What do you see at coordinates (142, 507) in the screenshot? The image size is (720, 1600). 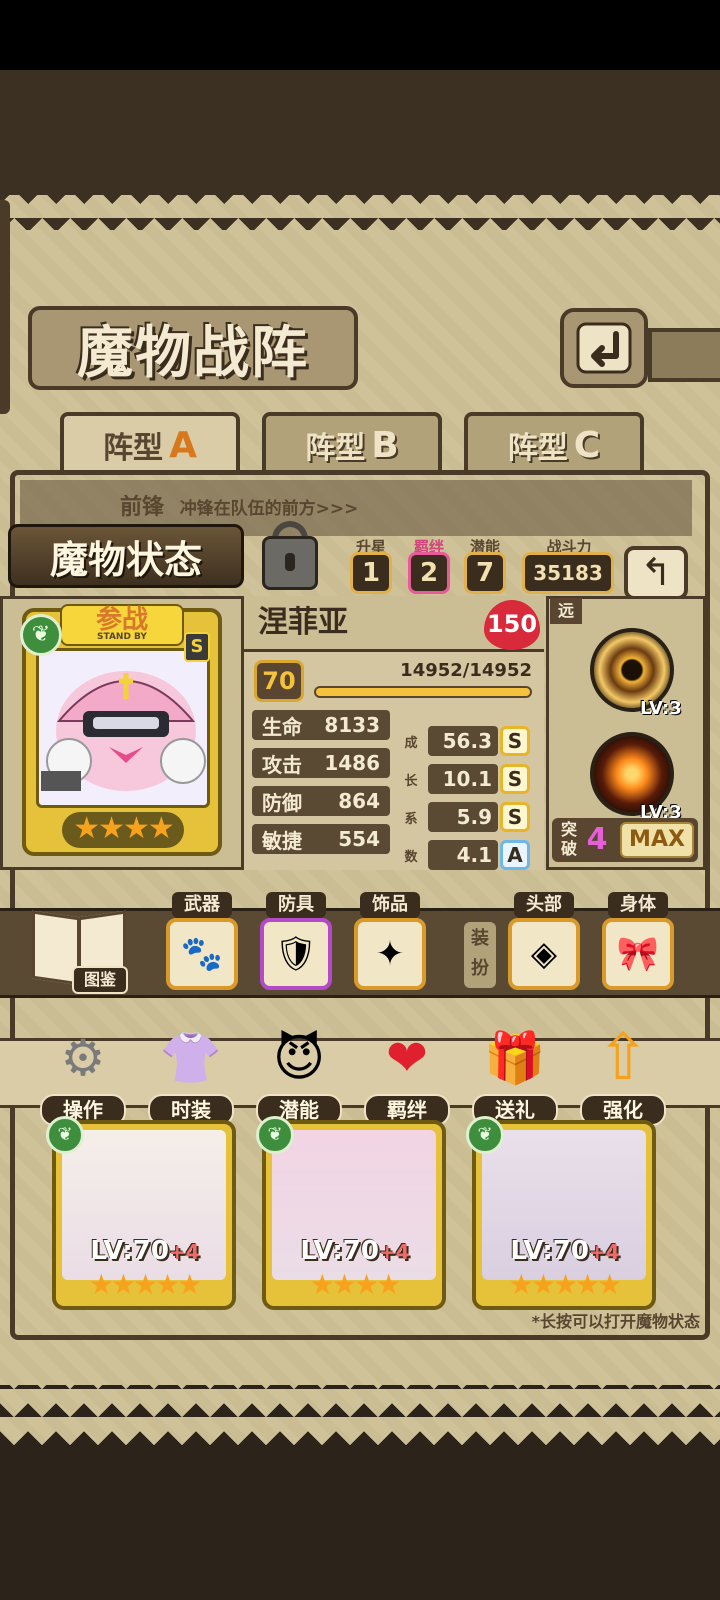 I see `vanguard-title: 前锋` at bounding box center [142, 507].